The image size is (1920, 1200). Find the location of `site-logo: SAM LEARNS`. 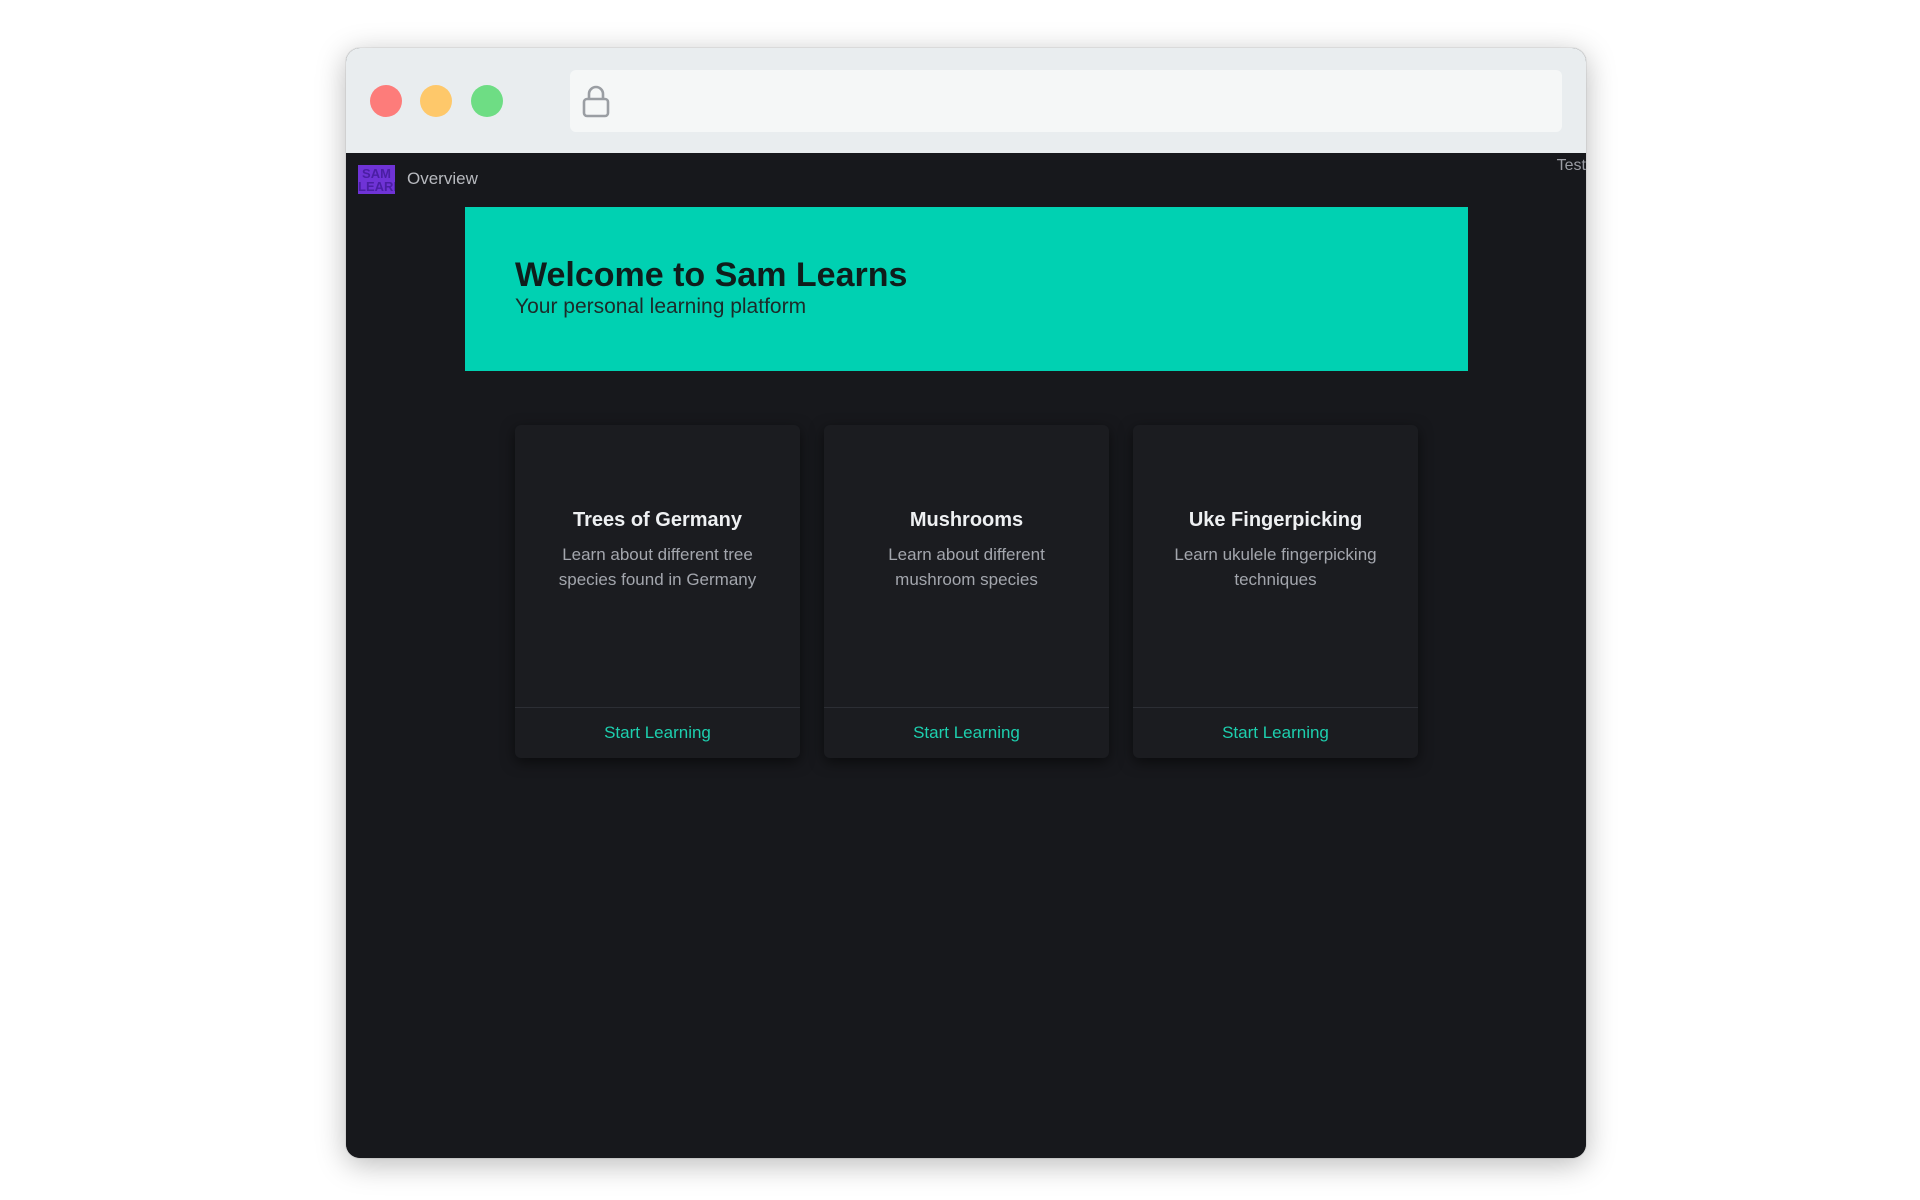

site-logo: SAM LEARNS is located at coordinates (376, 179).